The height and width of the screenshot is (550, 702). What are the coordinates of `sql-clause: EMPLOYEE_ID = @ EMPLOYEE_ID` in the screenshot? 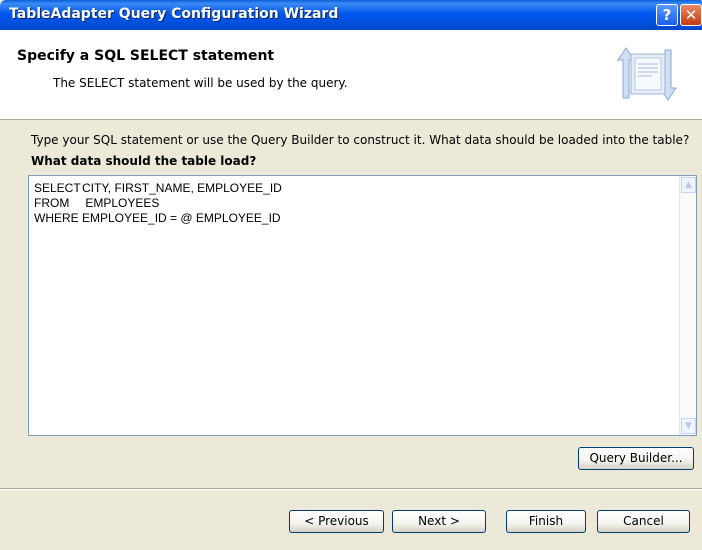 It's located at (181, 218).